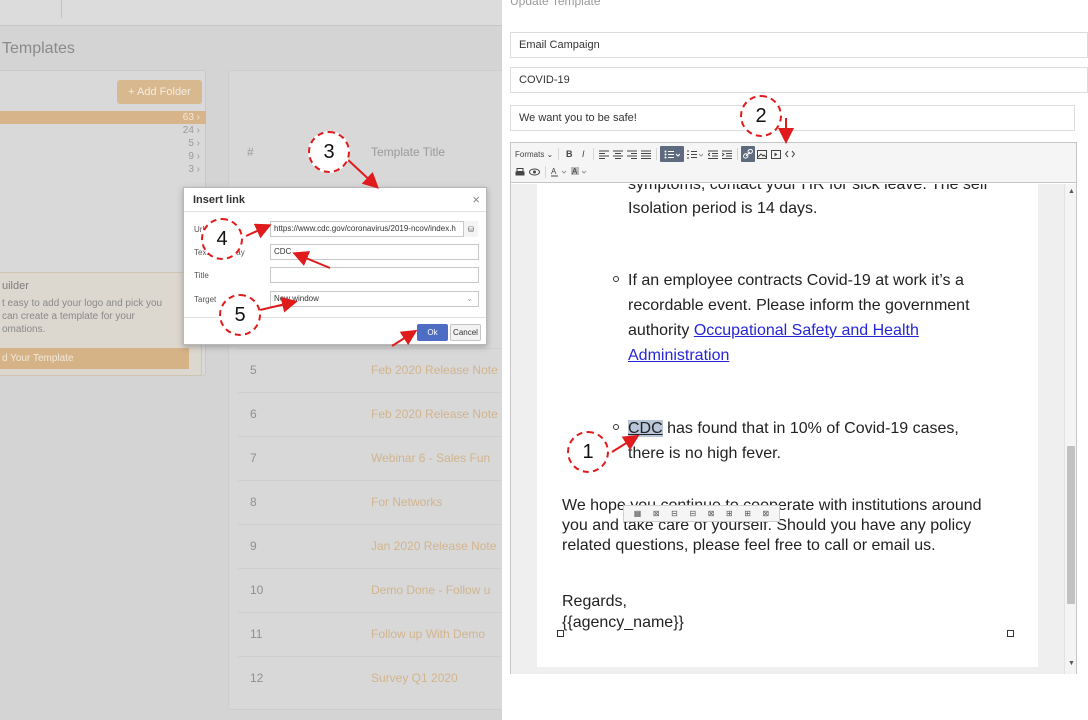 The height and width of the screenshot is (720, 1088). I want to click on osha-link-continued: Administration, so click(678, 355).